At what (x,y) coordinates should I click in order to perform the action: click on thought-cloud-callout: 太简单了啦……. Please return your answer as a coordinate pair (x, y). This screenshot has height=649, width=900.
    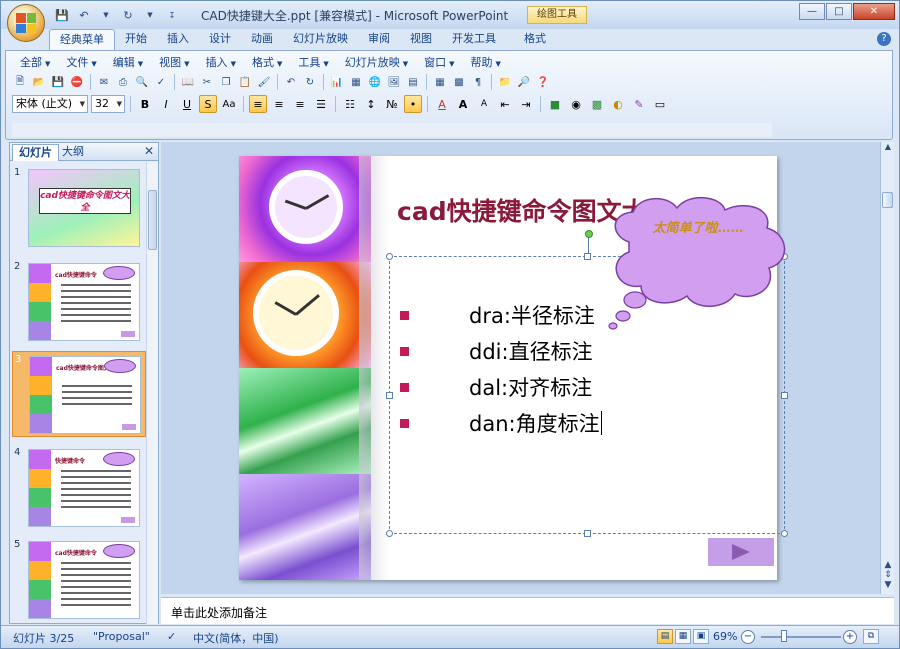
    Looking at the image, I should click on (696, 263).